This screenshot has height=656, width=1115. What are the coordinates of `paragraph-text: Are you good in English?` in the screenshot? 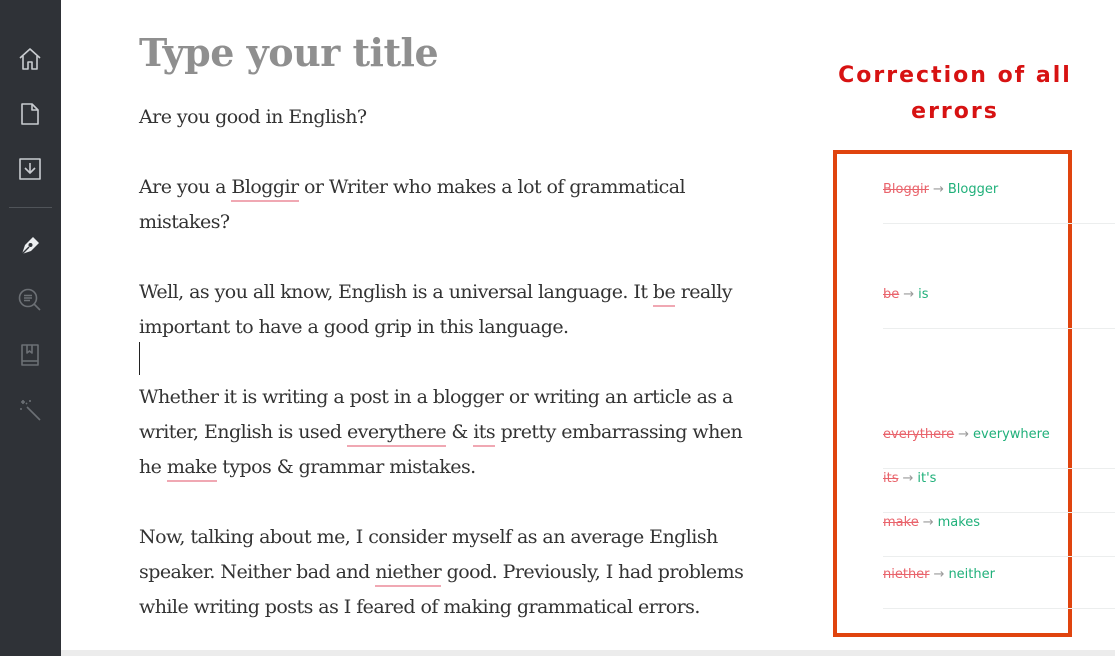 It's located at (253, 117).